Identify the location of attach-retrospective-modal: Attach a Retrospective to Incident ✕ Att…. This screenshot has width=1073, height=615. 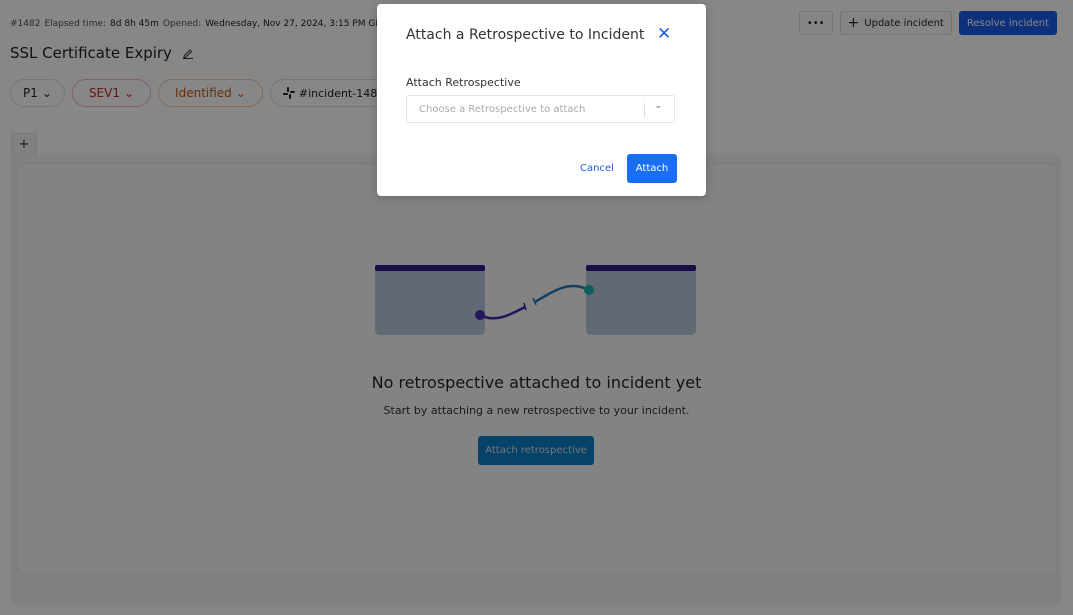
(541, 100).